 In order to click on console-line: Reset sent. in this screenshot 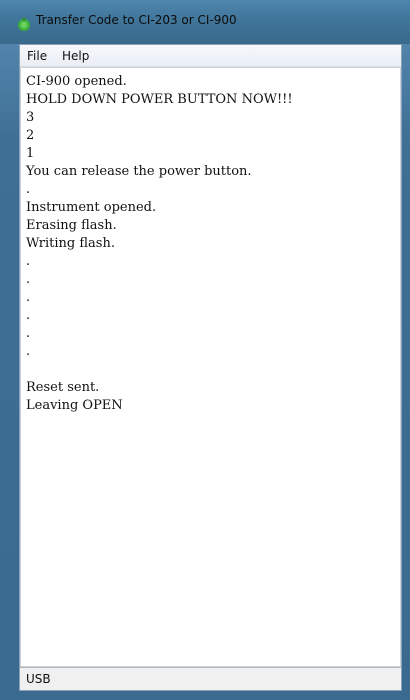, I will do `click(63, 387)`.